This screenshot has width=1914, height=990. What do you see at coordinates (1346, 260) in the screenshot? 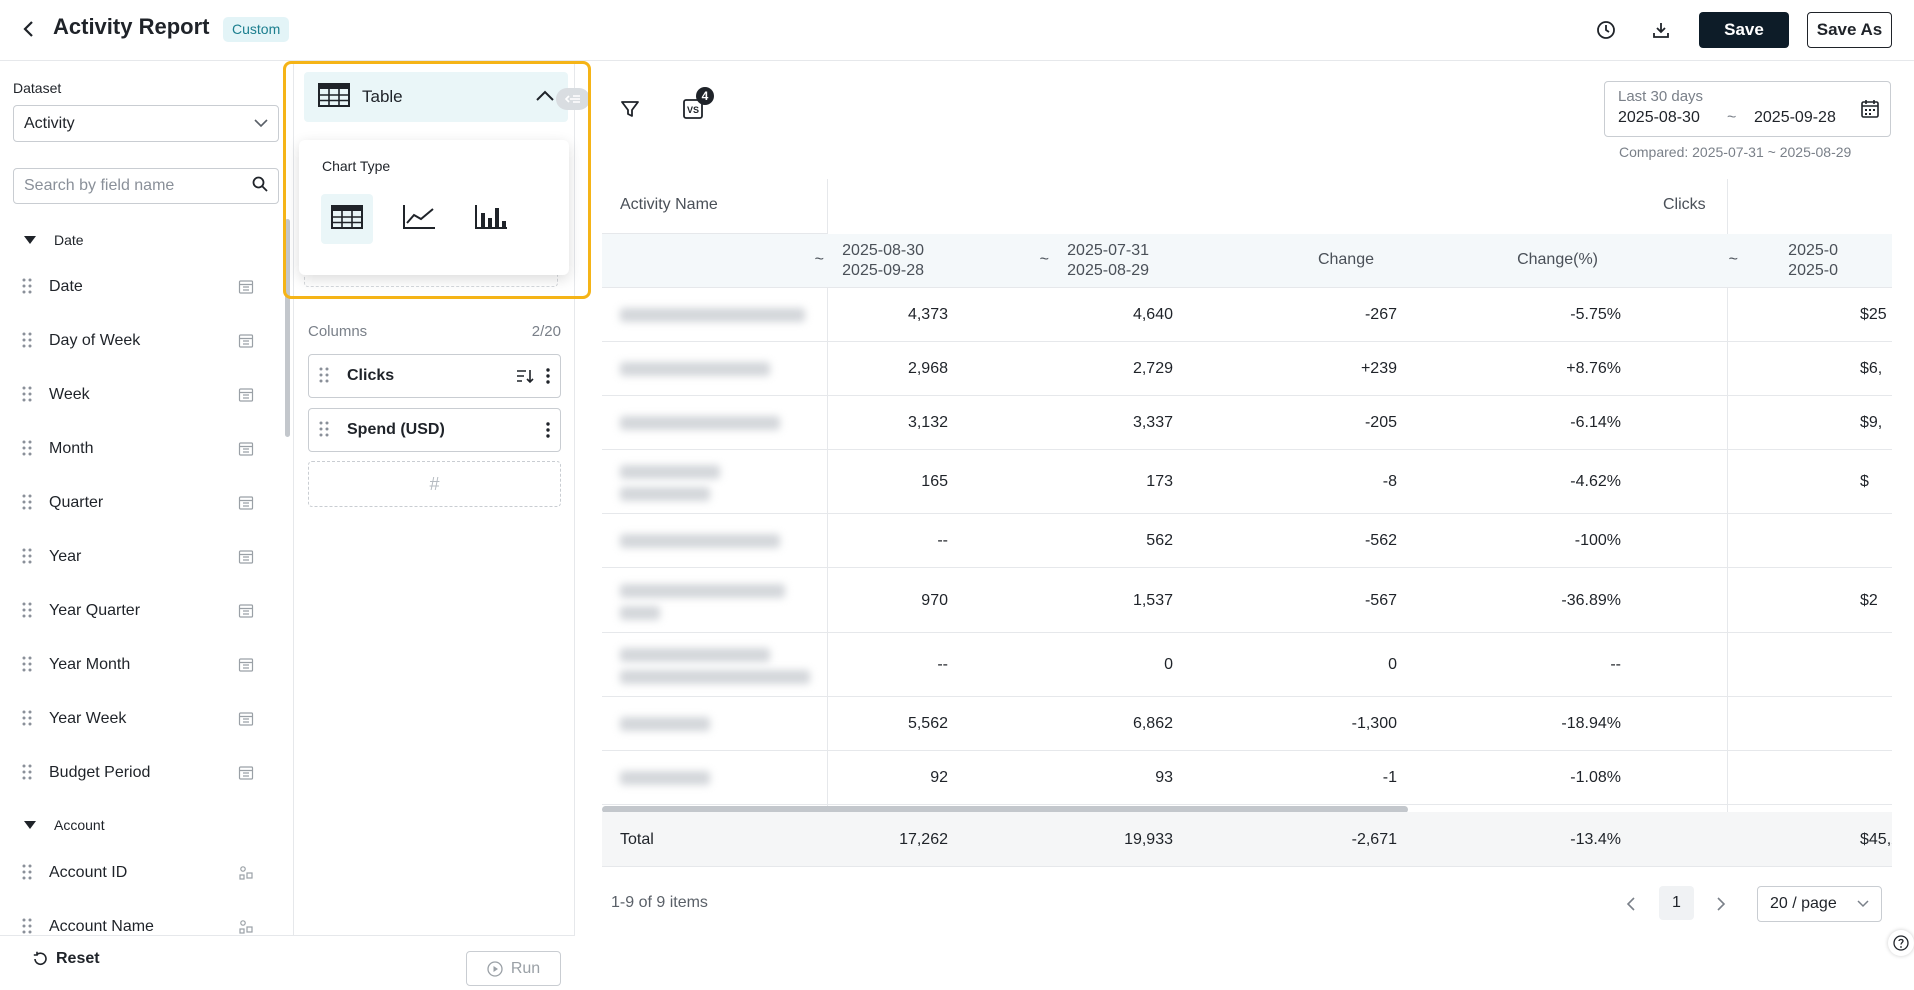
I see `sub-header-label: Change` at bounding box center [1346, 260].